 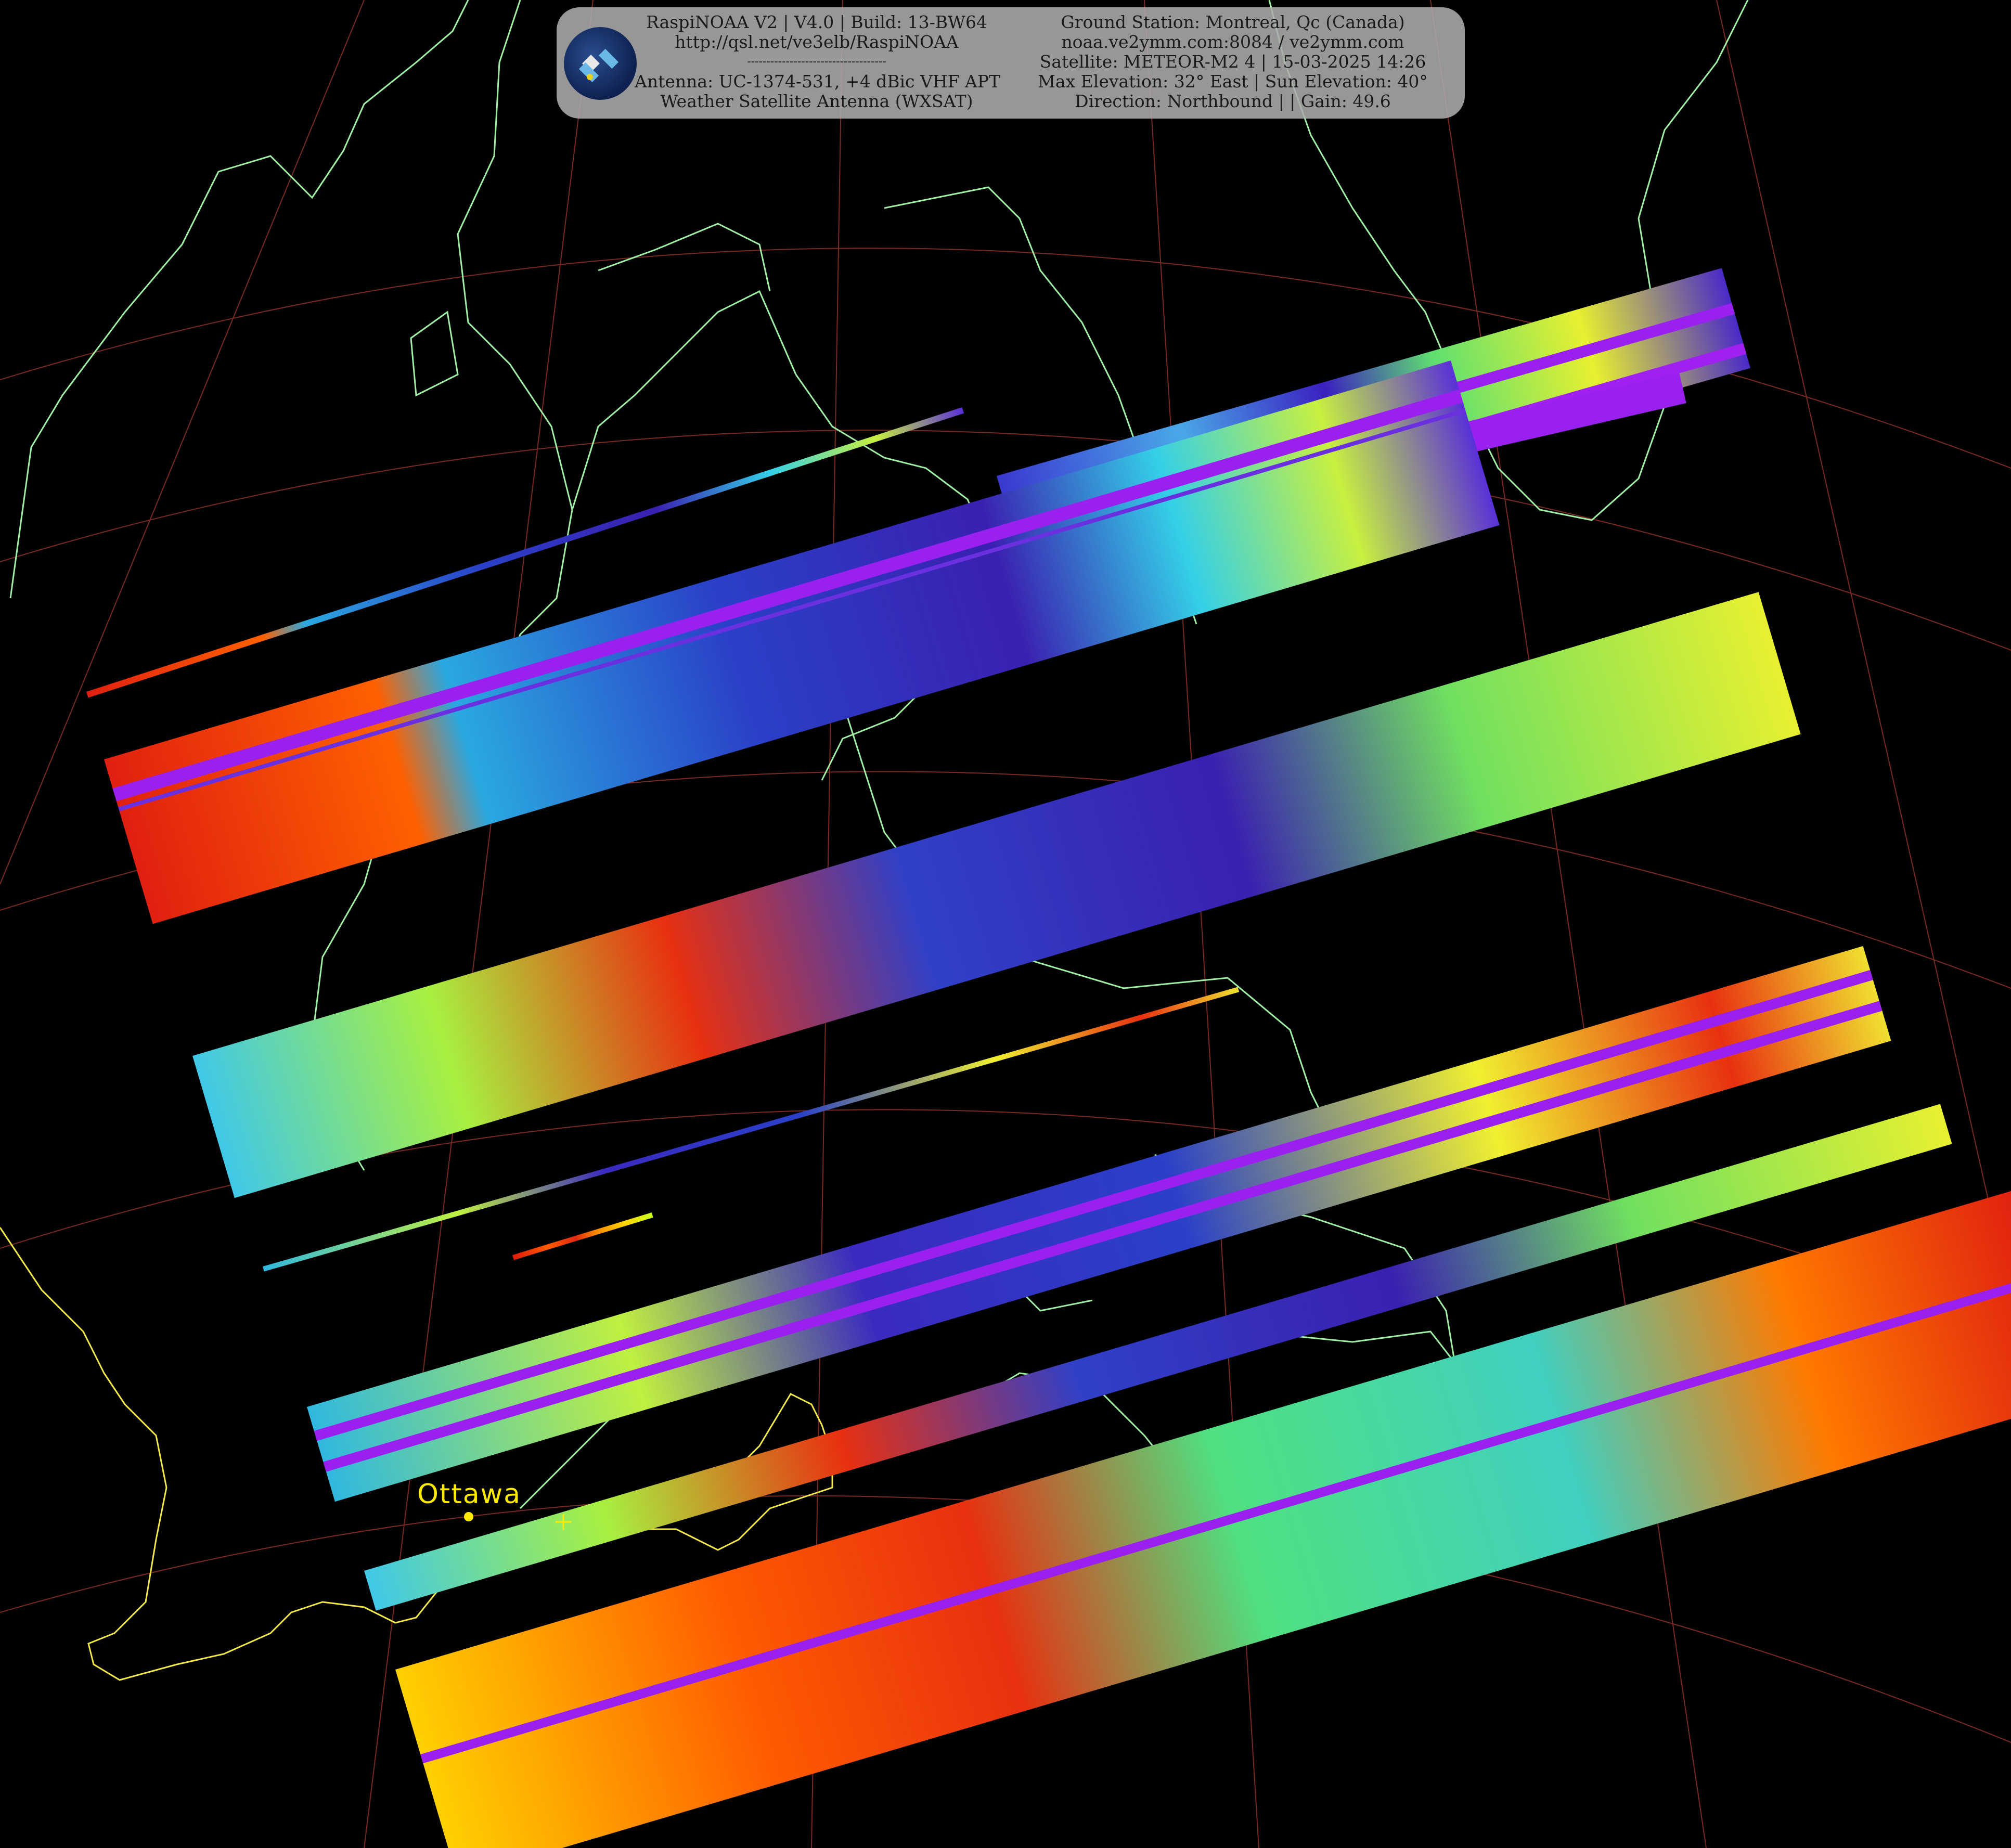 I want to click on satellite-logo-icon, so click(x=600, y=64).